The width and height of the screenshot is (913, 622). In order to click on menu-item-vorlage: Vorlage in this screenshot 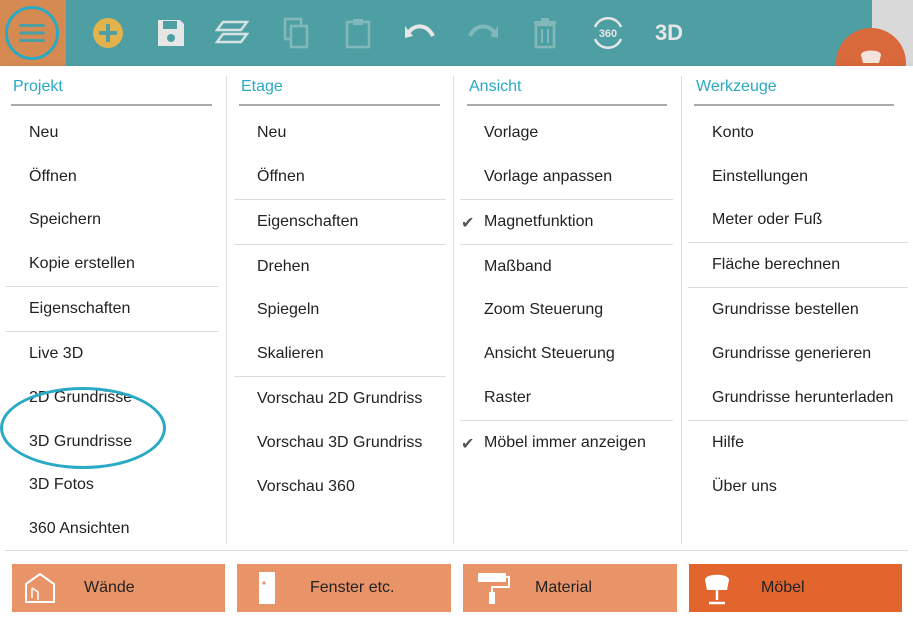, I will do `click(511, 133)`.